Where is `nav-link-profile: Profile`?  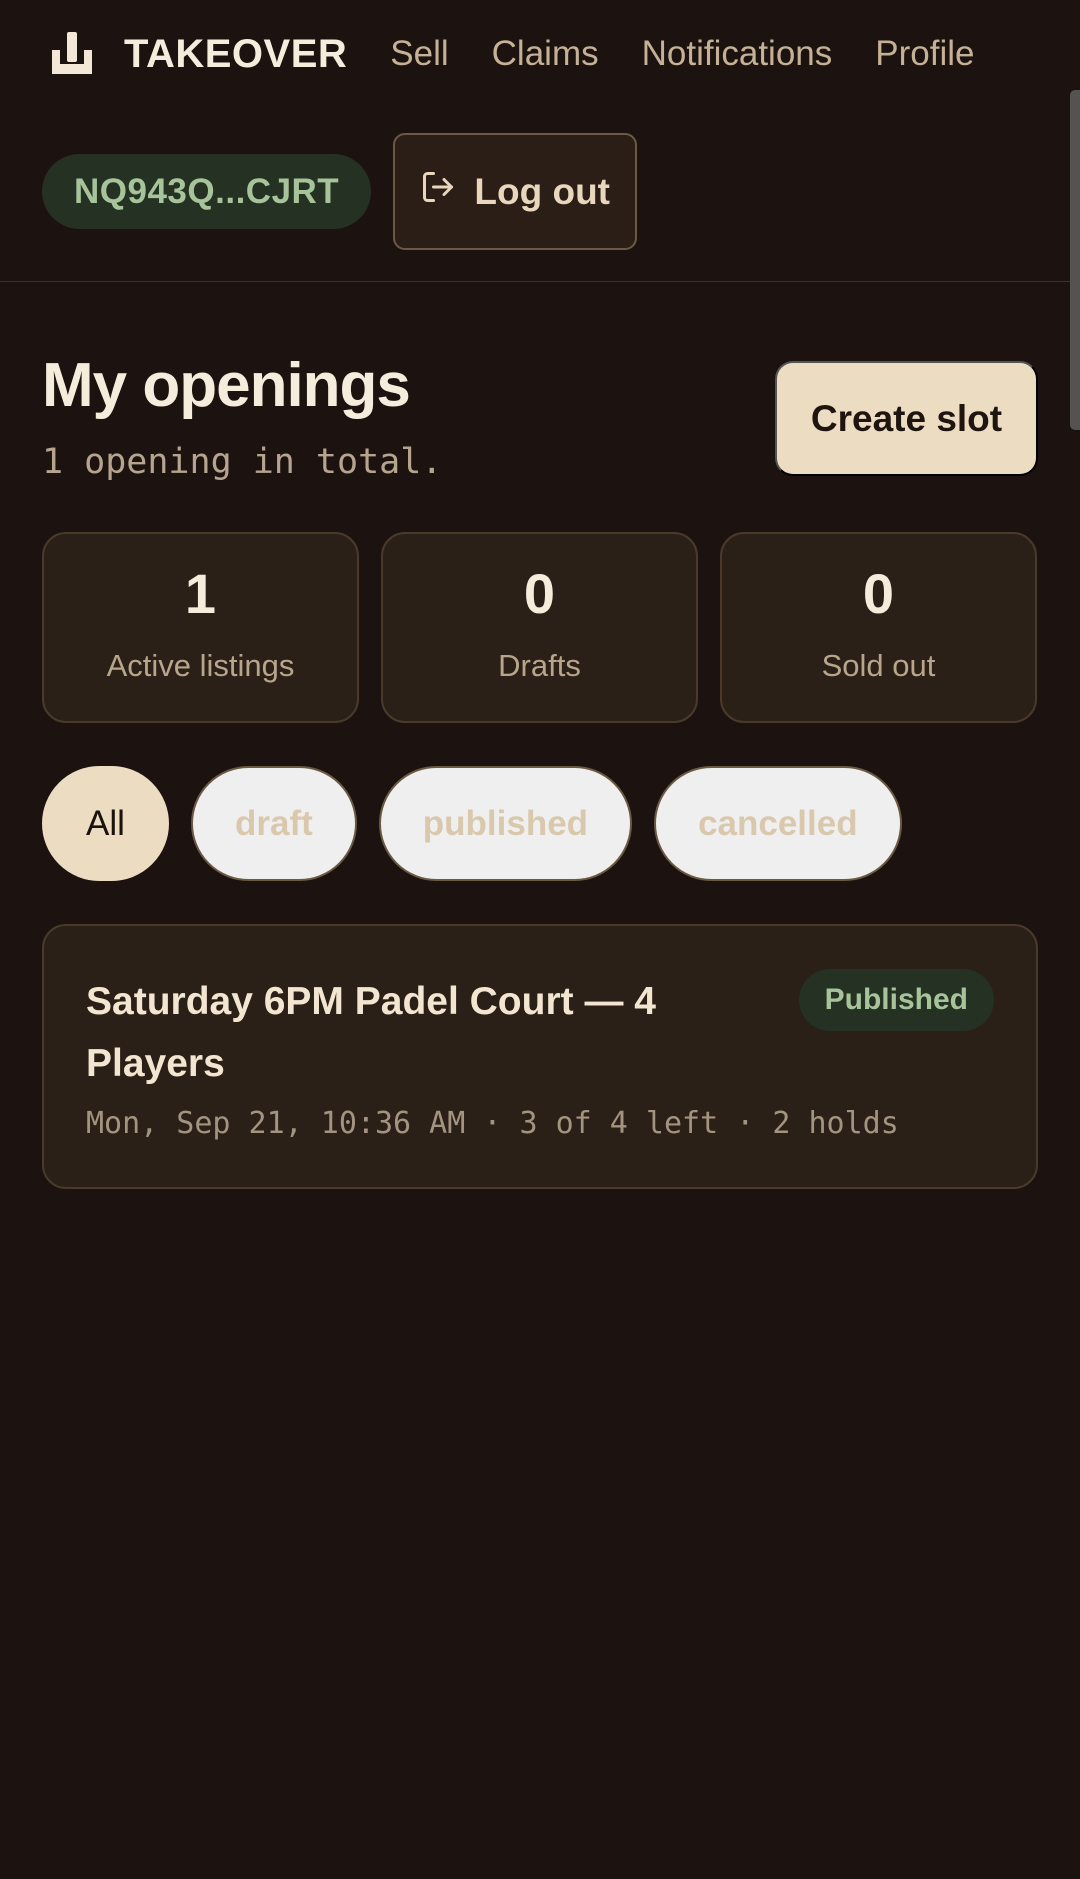 nav-link-profile: Profile is located at coordinates (924, 54).